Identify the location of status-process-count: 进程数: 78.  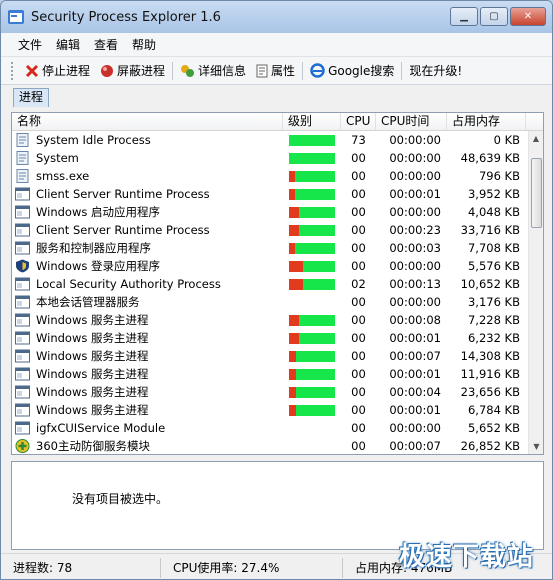
(81, 567).